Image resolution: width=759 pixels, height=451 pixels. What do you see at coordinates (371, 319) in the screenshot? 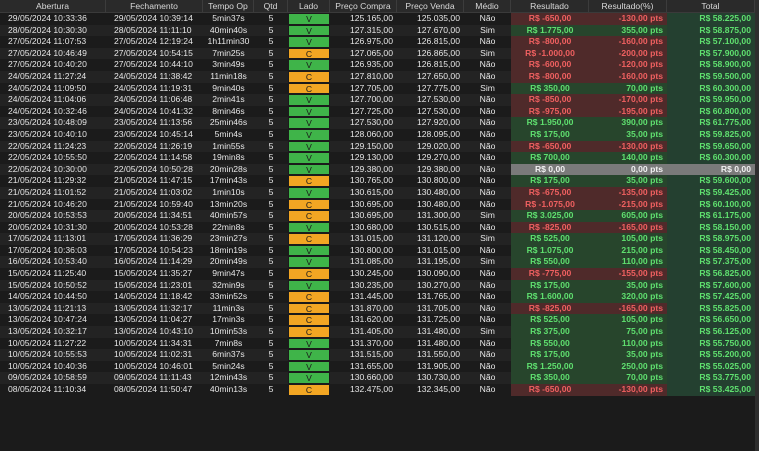
I see `cell-preco-compra: 131.620,00` at bounding box center [371, 319].